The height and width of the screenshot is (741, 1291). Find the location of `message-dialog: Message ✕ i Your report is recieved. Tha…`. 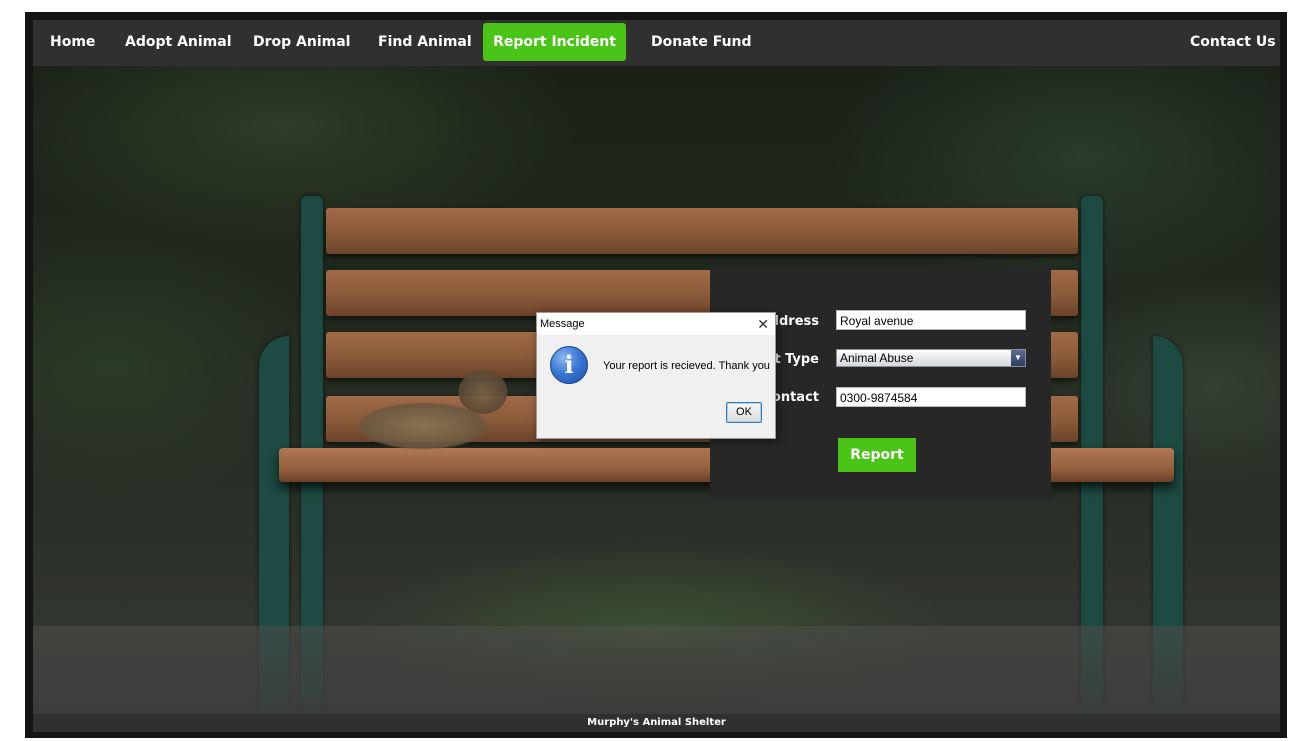

message-dialog: Message ✕ i Your report is recieved. Tha… is located at coordinates (656, 375).